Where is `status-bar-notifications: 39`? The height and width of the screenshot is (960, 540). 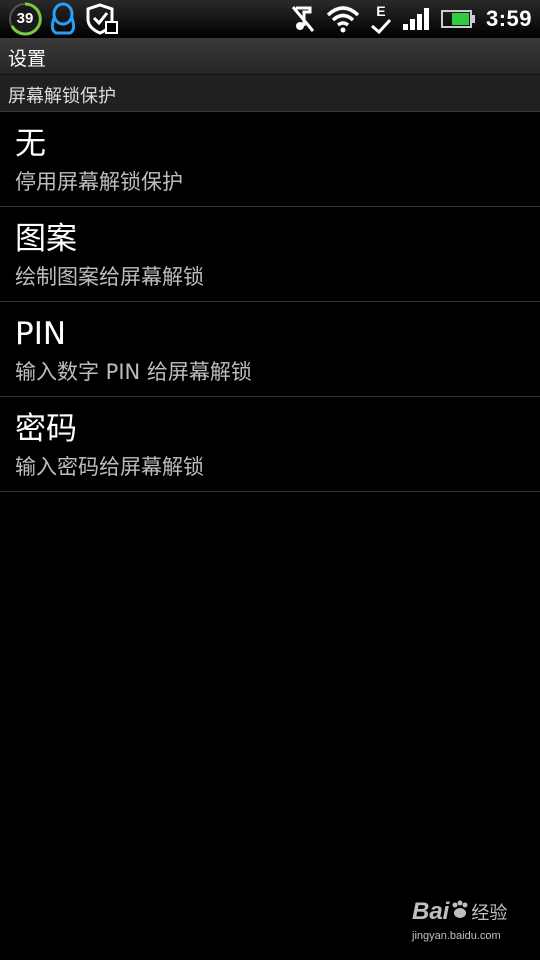 status-bar-notifications: 39 is located at coordinates (60, 19).